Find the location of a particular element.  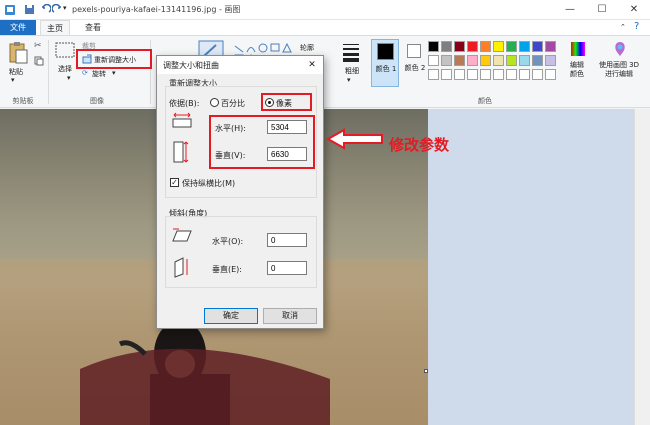

vertical-skew-icon is located at coordinates (181, 267).